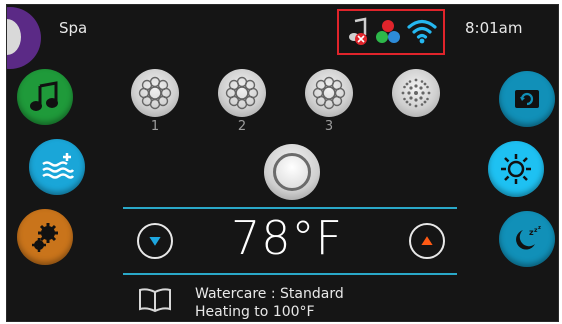  I want to click on jet-3-button, so click(329, 93).